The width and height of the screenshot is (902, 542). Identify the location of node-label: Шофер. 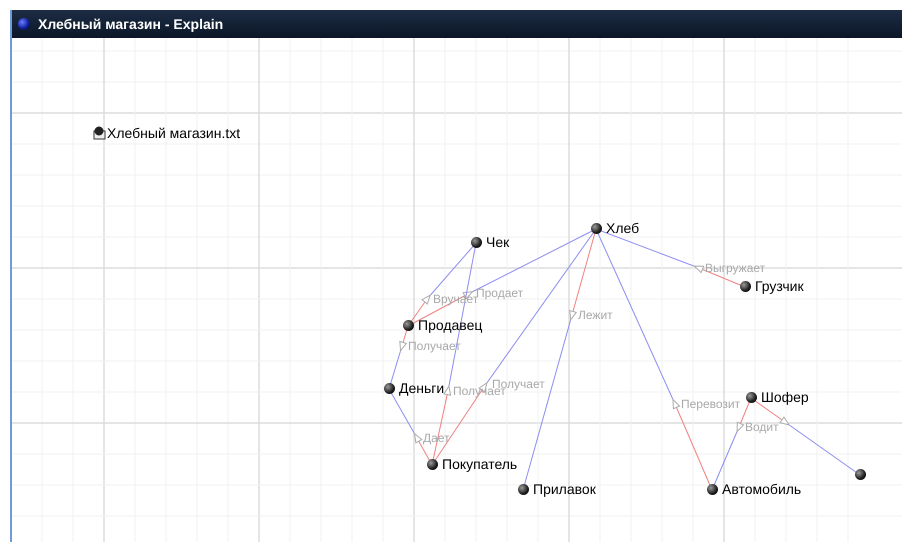
(785, 397).